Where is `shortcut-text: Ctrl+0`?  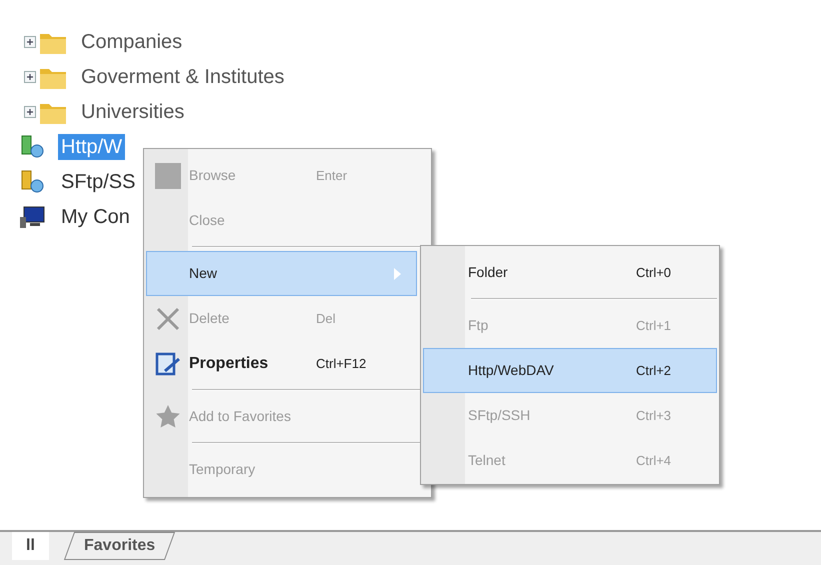
shortcut-text: Ctrl+0 is located at coordinates (654, 273).